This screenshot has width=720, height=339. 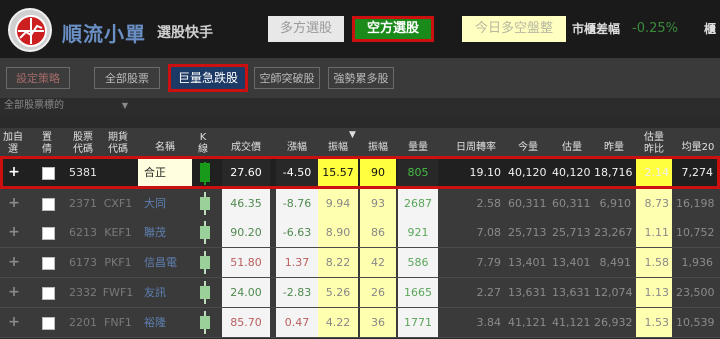 What do you see at coordinates (697, 262) in the screenshot?
I see `avg20-cell: 1,936` at bounding box center [697, 262].